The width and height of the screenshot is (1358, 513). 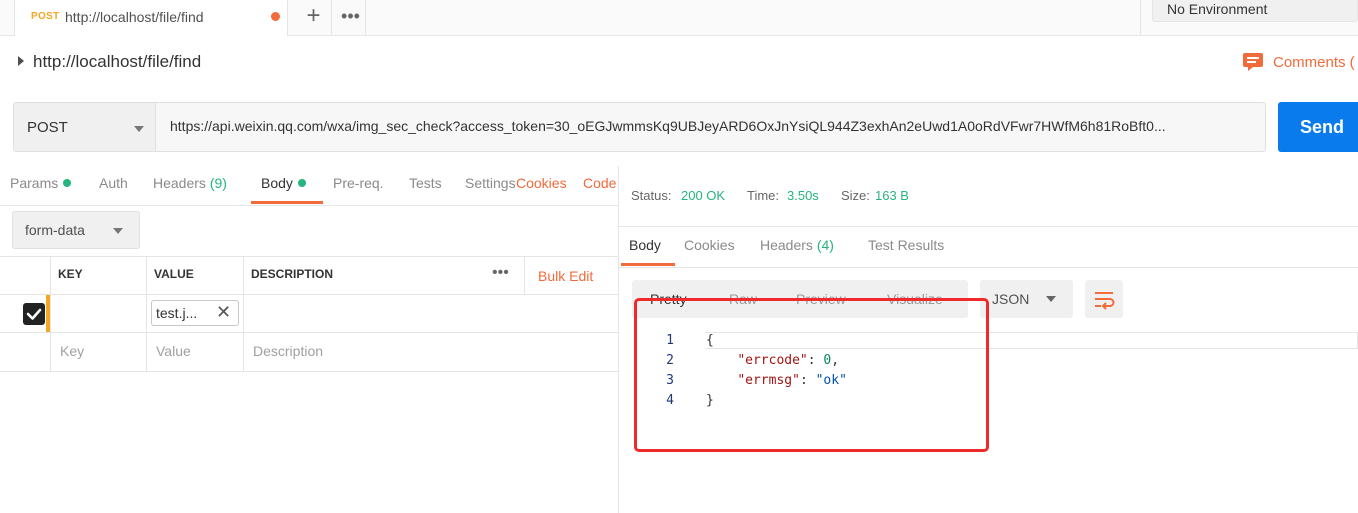 I want to click on tab-body: Body, so click(x=283, y=183).